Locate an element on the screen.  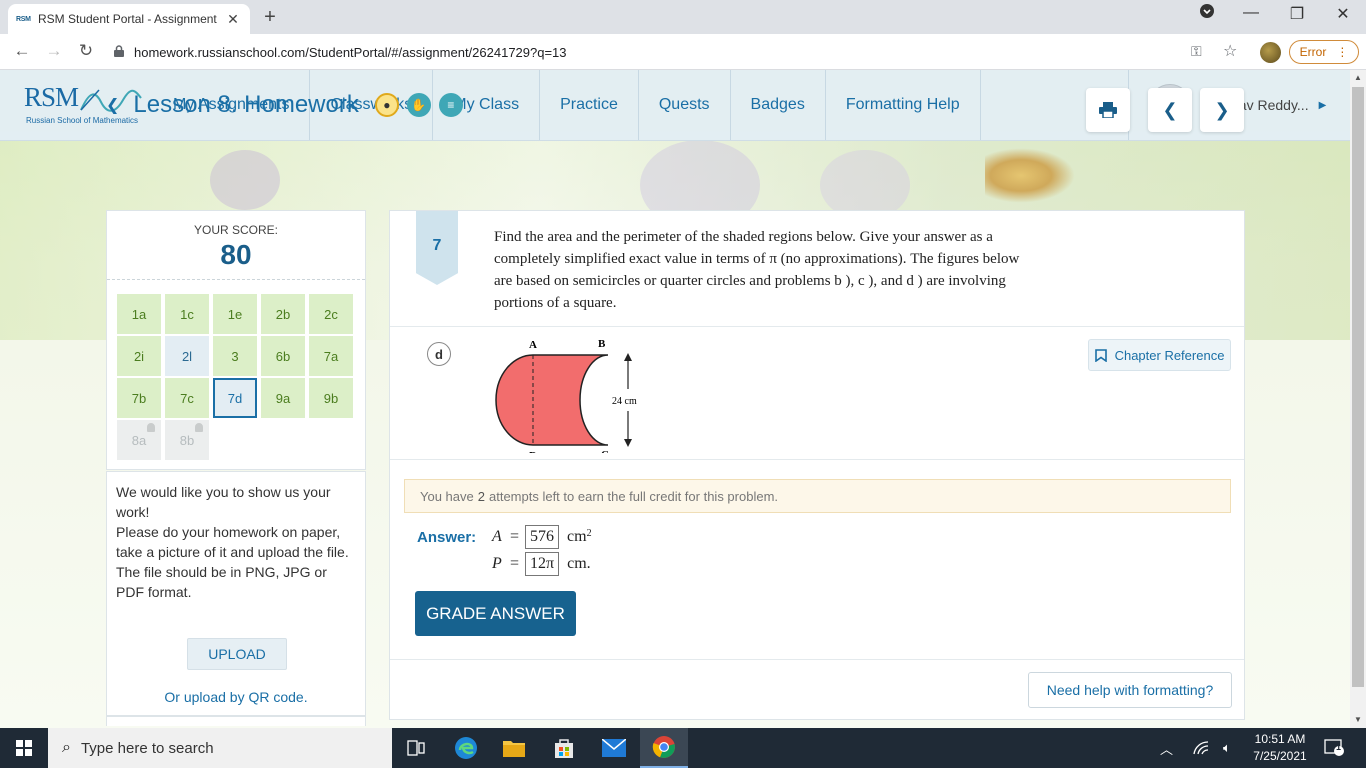
tray-overflow-icon: ︿ is located at coordinates (1166, 748).